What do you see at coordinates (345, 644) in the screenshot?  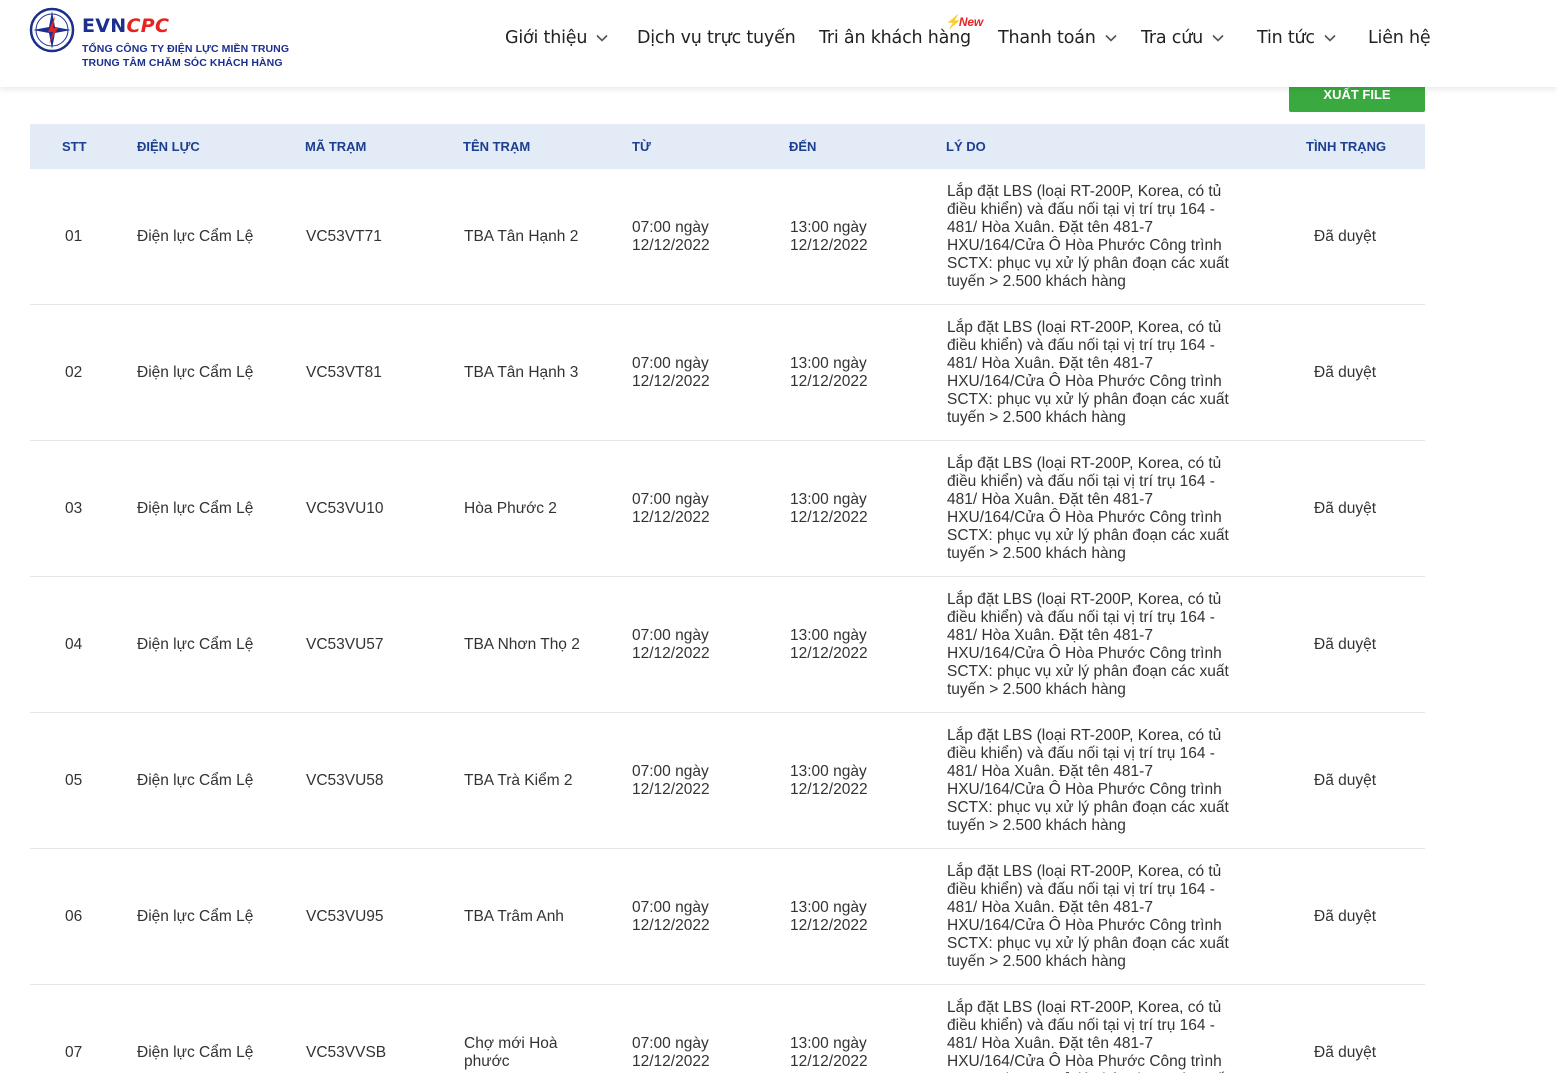 I see `cell-ma-tram: VC53VU57` at bounding box center [345, 644].